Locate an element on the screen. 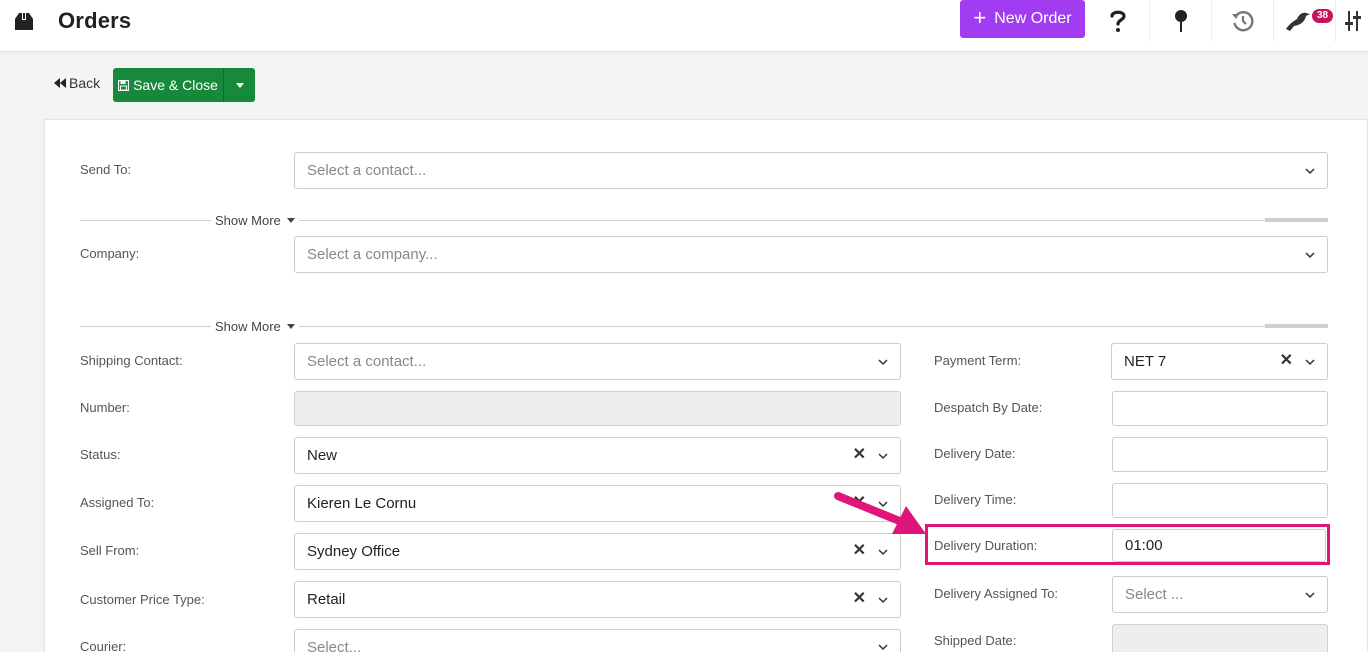 The image size is (1368, 652). notification-badge: 38 is located at coordinates (1323, 16).